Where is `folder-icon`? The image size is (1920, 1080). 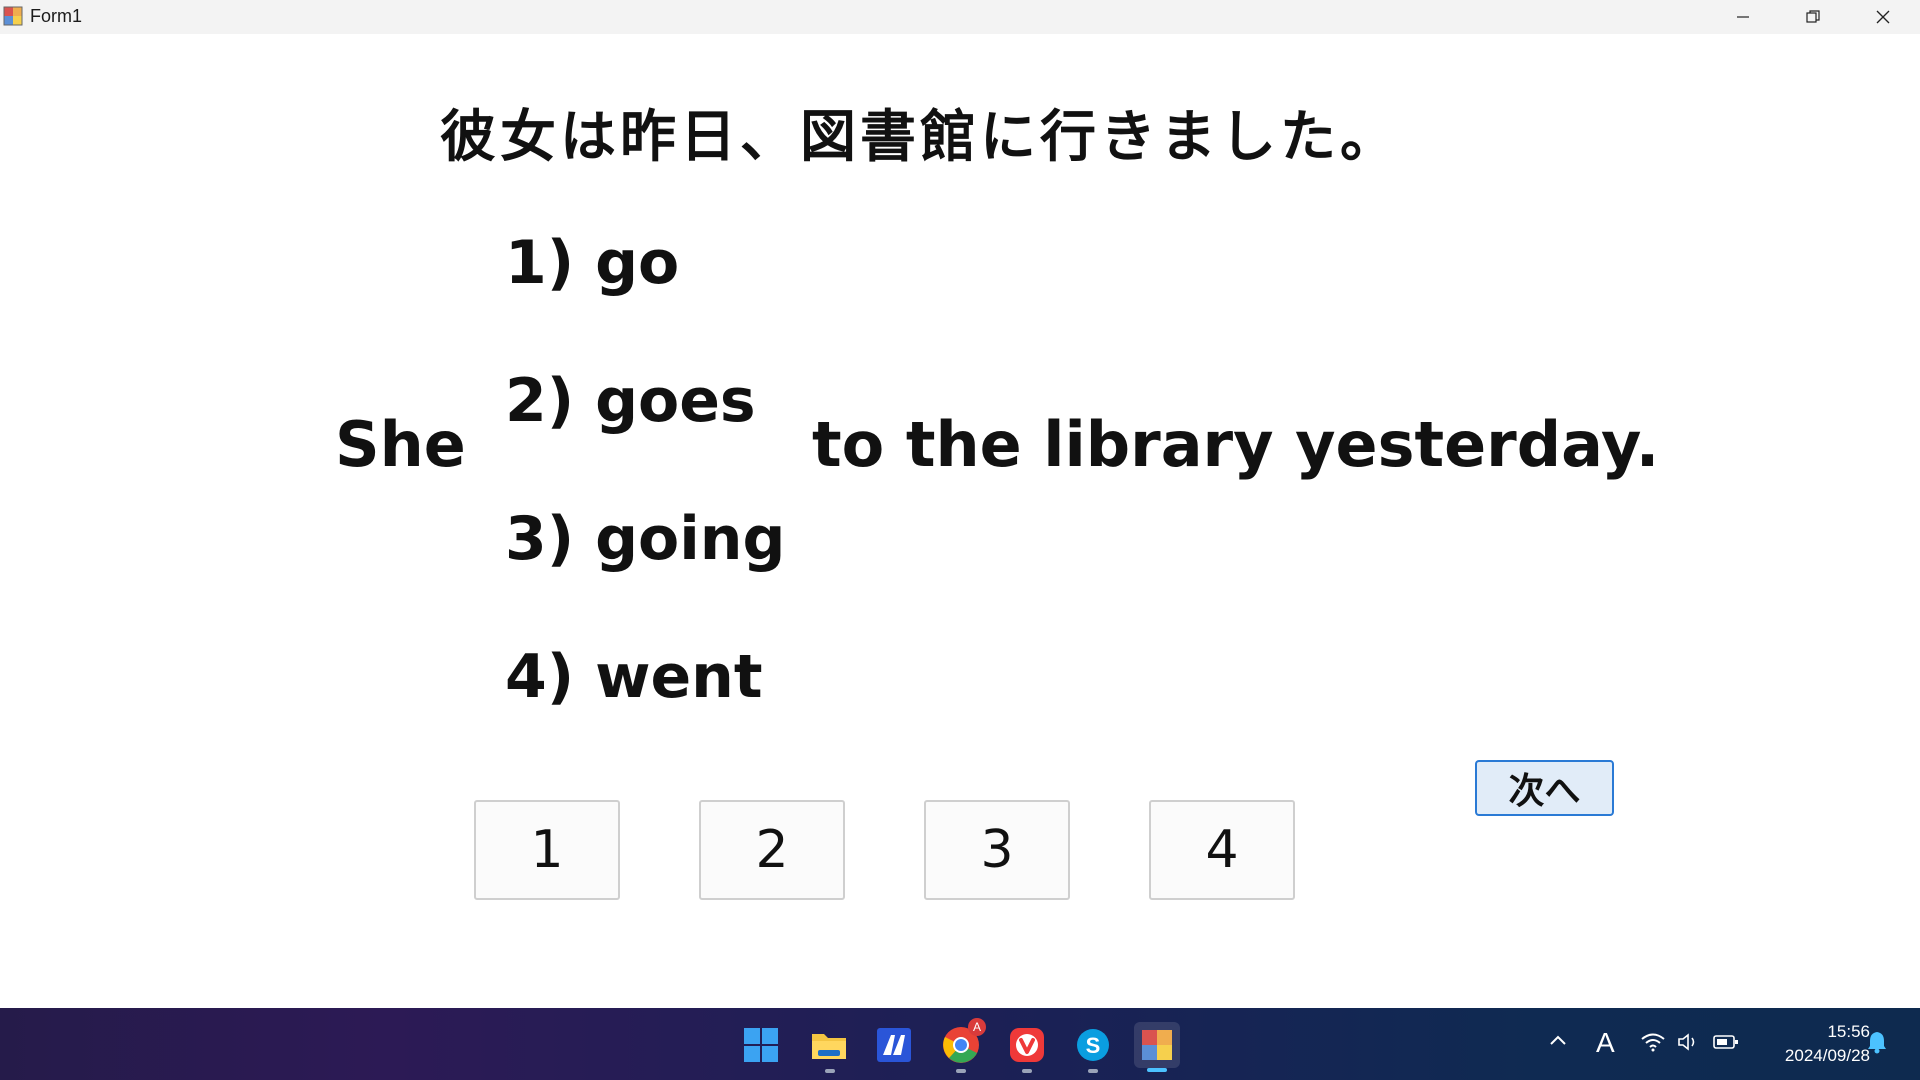 folder-icon is located at coordinates (829, 1046).